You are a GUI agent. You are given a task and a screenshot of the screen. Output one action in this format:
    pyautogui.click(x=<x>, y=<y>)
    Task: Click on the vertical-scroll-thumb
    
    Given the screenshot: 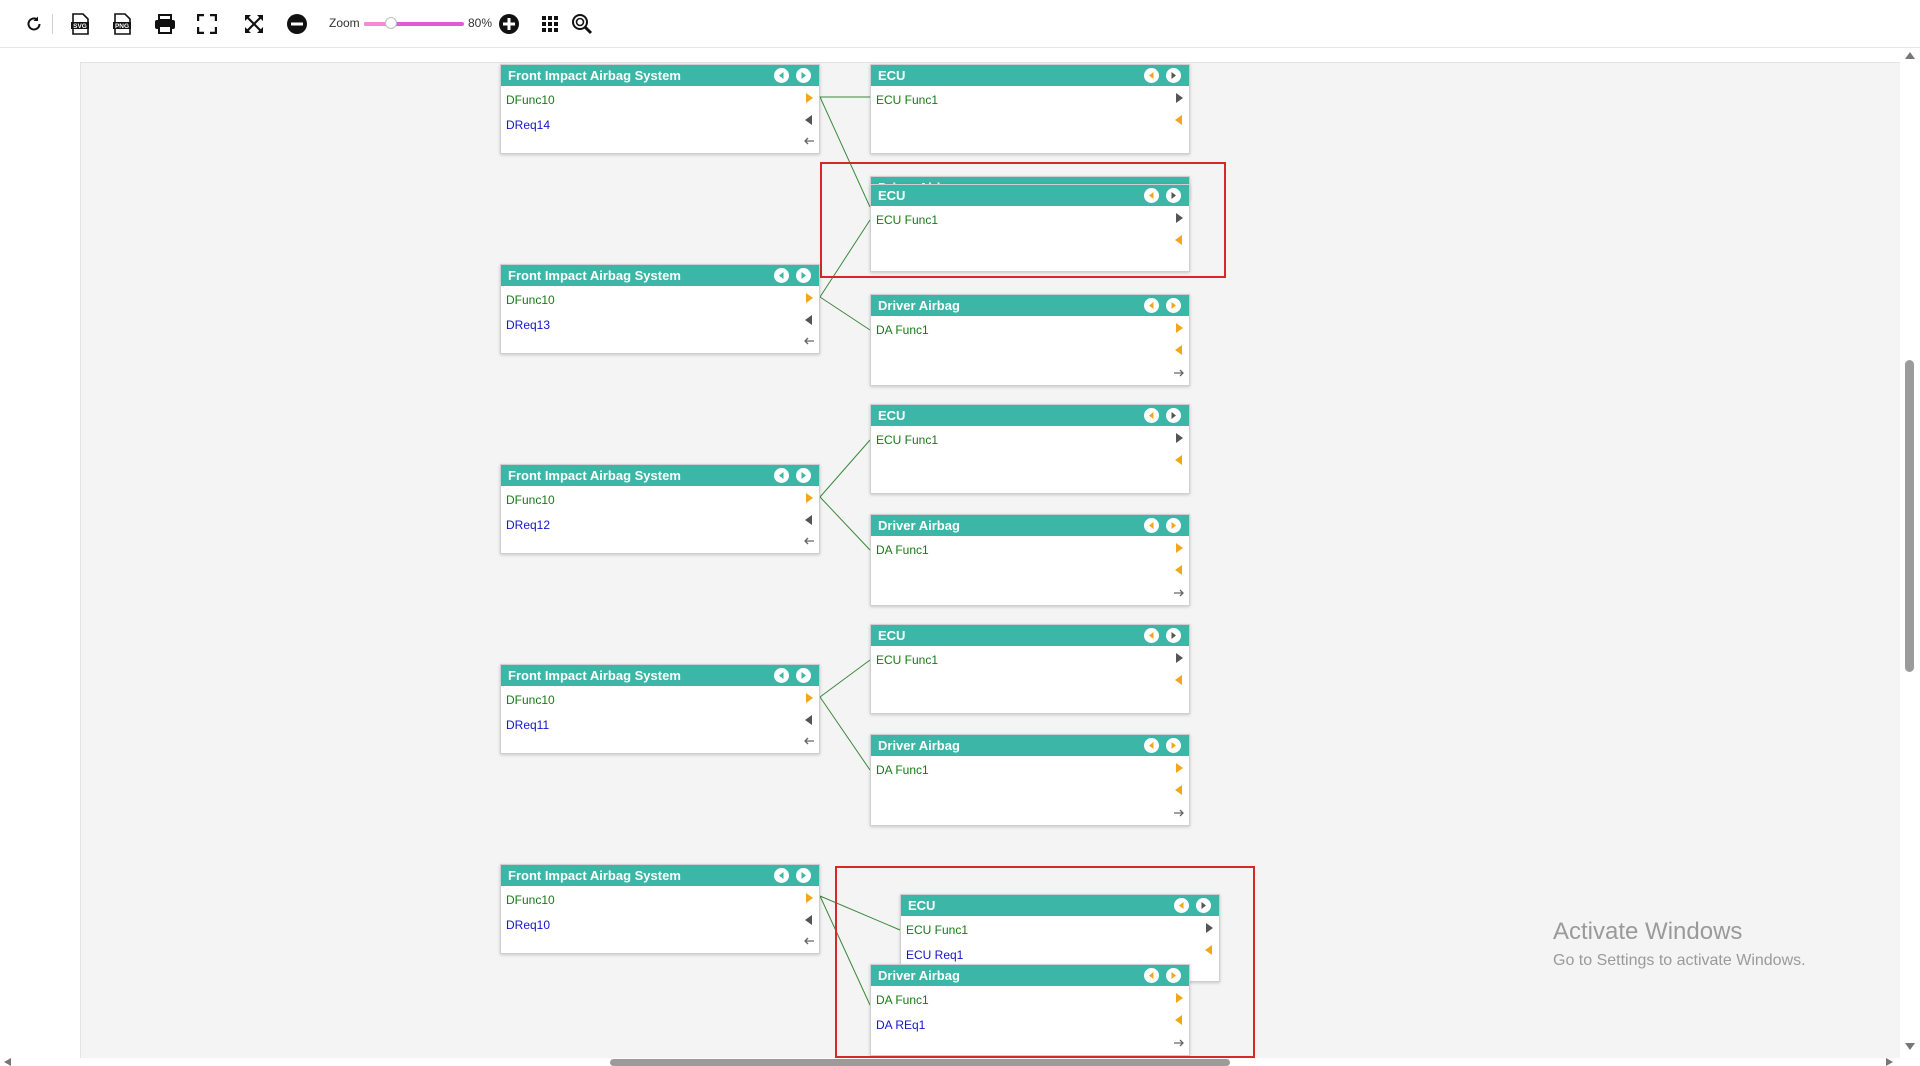 What is the action you would take?
    pyautogui.click(x=1909, y=516)
    